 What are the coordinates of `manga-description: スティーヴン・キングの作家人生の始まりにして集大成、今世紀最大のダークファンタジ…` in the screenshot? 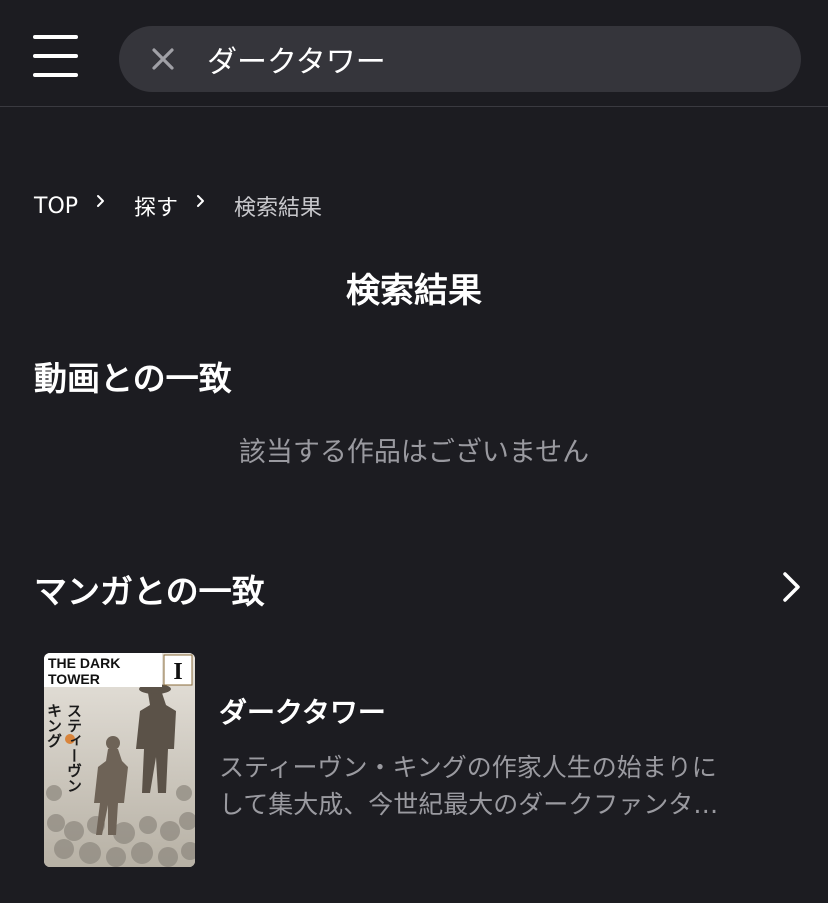 It's located at (469, 786).